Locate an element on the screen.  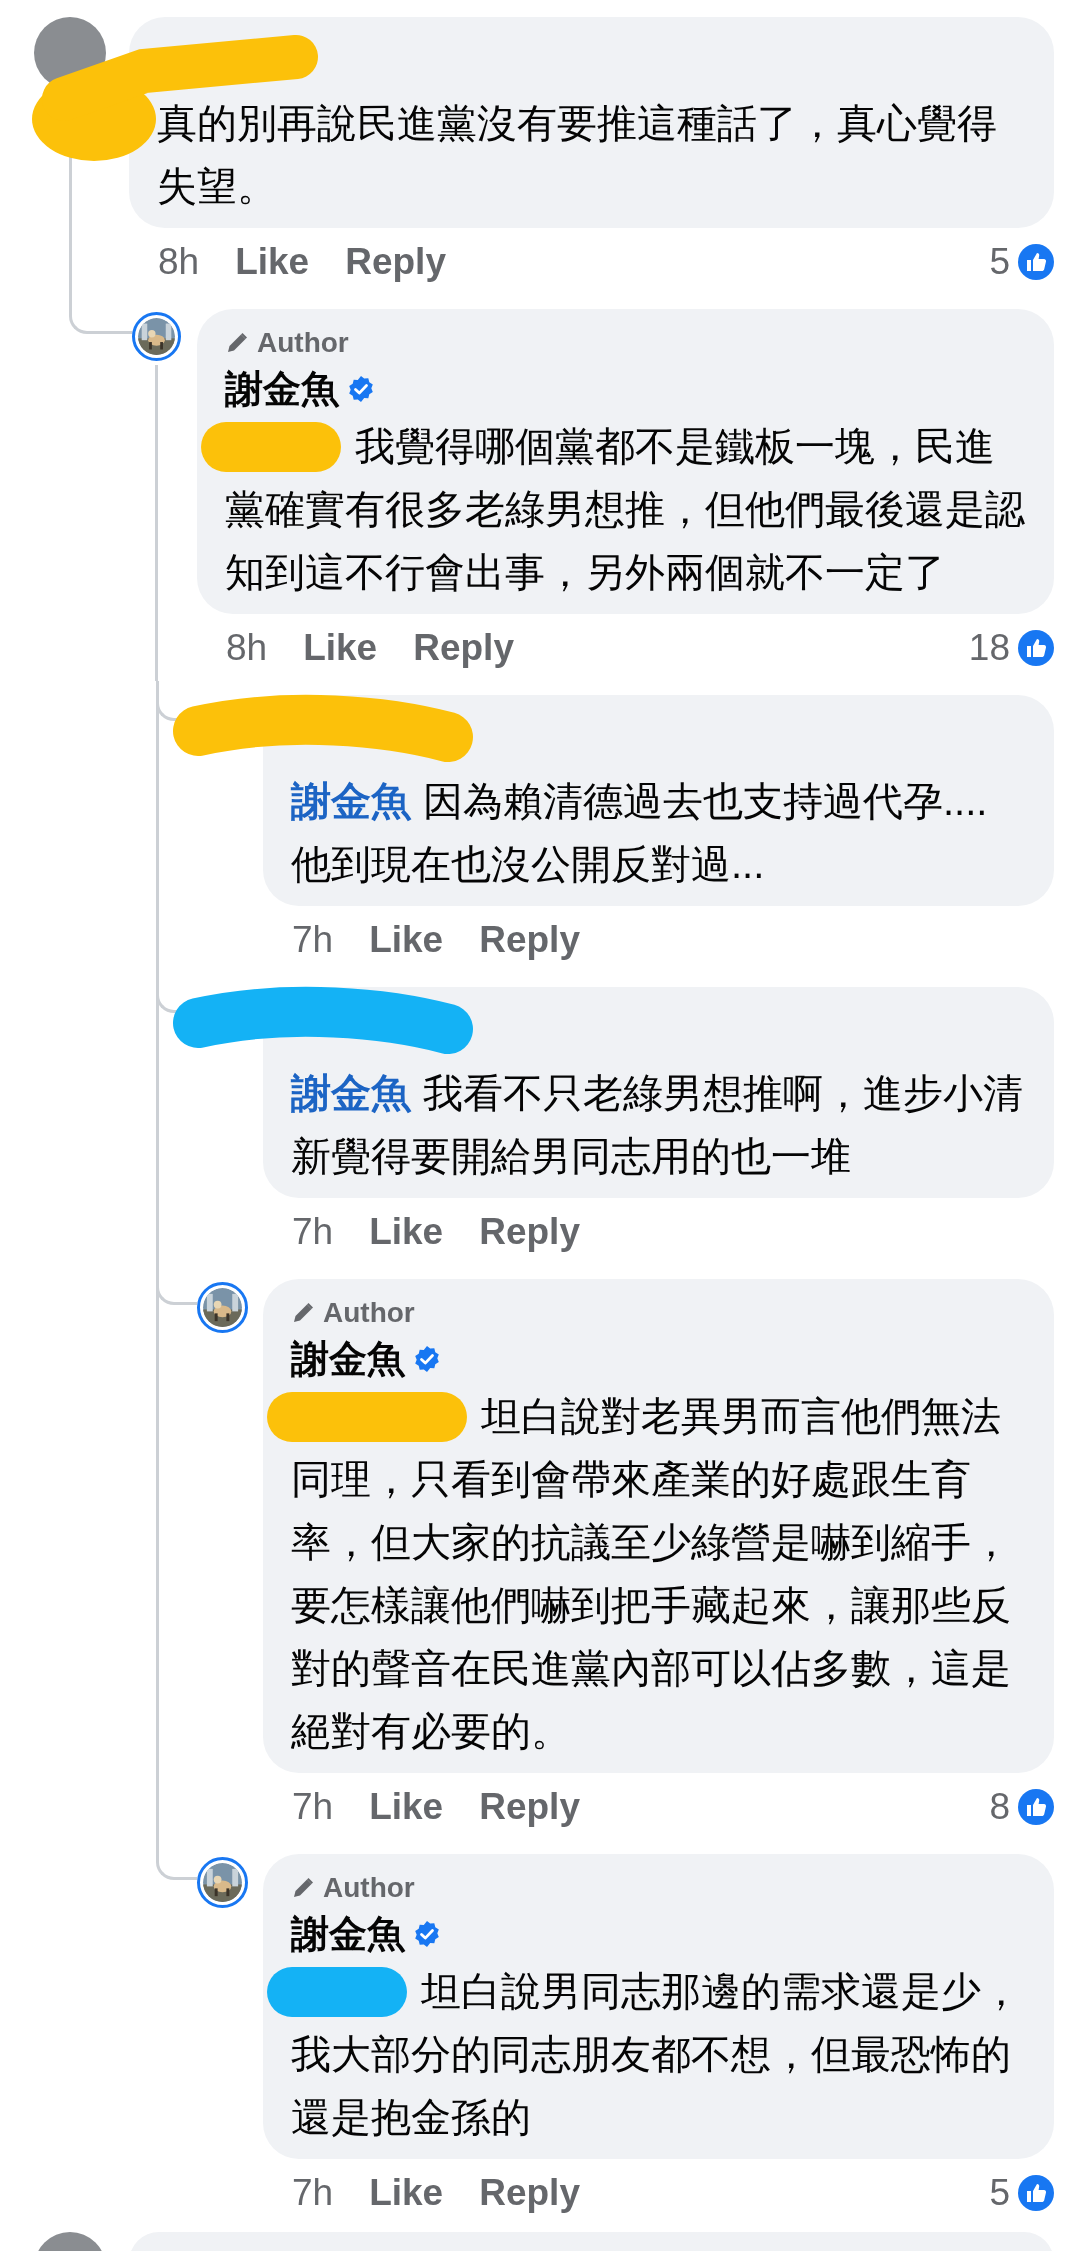
comment-text: 坦白說男同志那邊的需求還是少，我大部分的同志朋友都不想，但最恐怖的還是抱金孫的 is located at coordinates (656, 2054).